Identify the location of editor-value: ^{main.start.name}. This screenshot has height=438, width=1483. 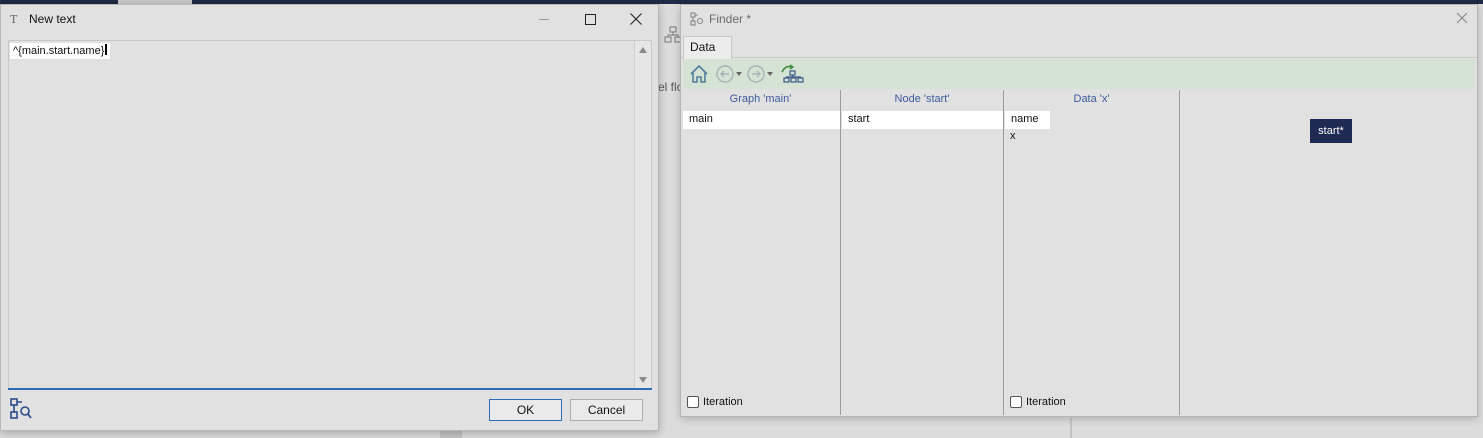
(59, 51).